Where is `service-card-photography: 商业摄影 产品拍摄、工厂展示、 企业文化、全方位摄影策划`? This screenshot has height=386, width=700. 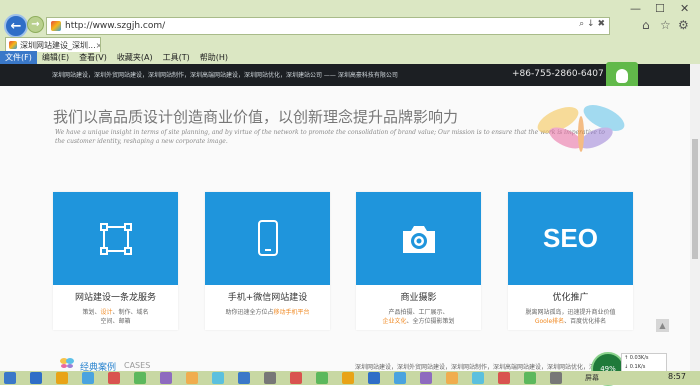
service-card-photography: 商业摄影 产品拍摄、工厂展示、 企业文化、全方位摄影策划 is located at coordinates (418, 261).